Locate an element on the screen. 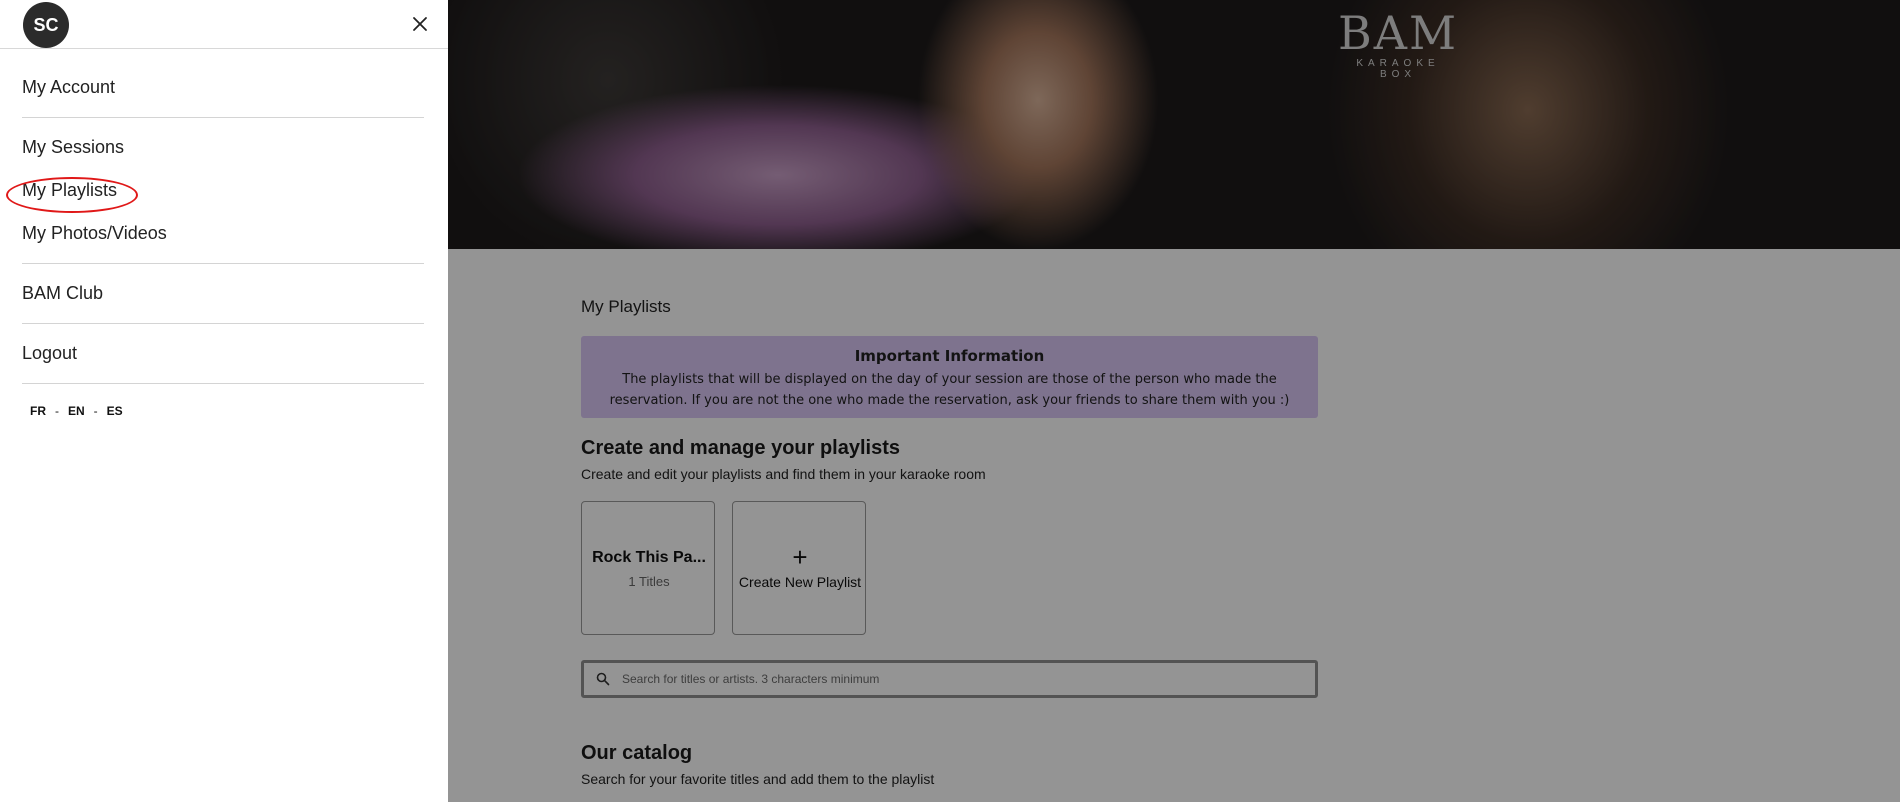  language-es: ES is located at coordinates (115, 411).